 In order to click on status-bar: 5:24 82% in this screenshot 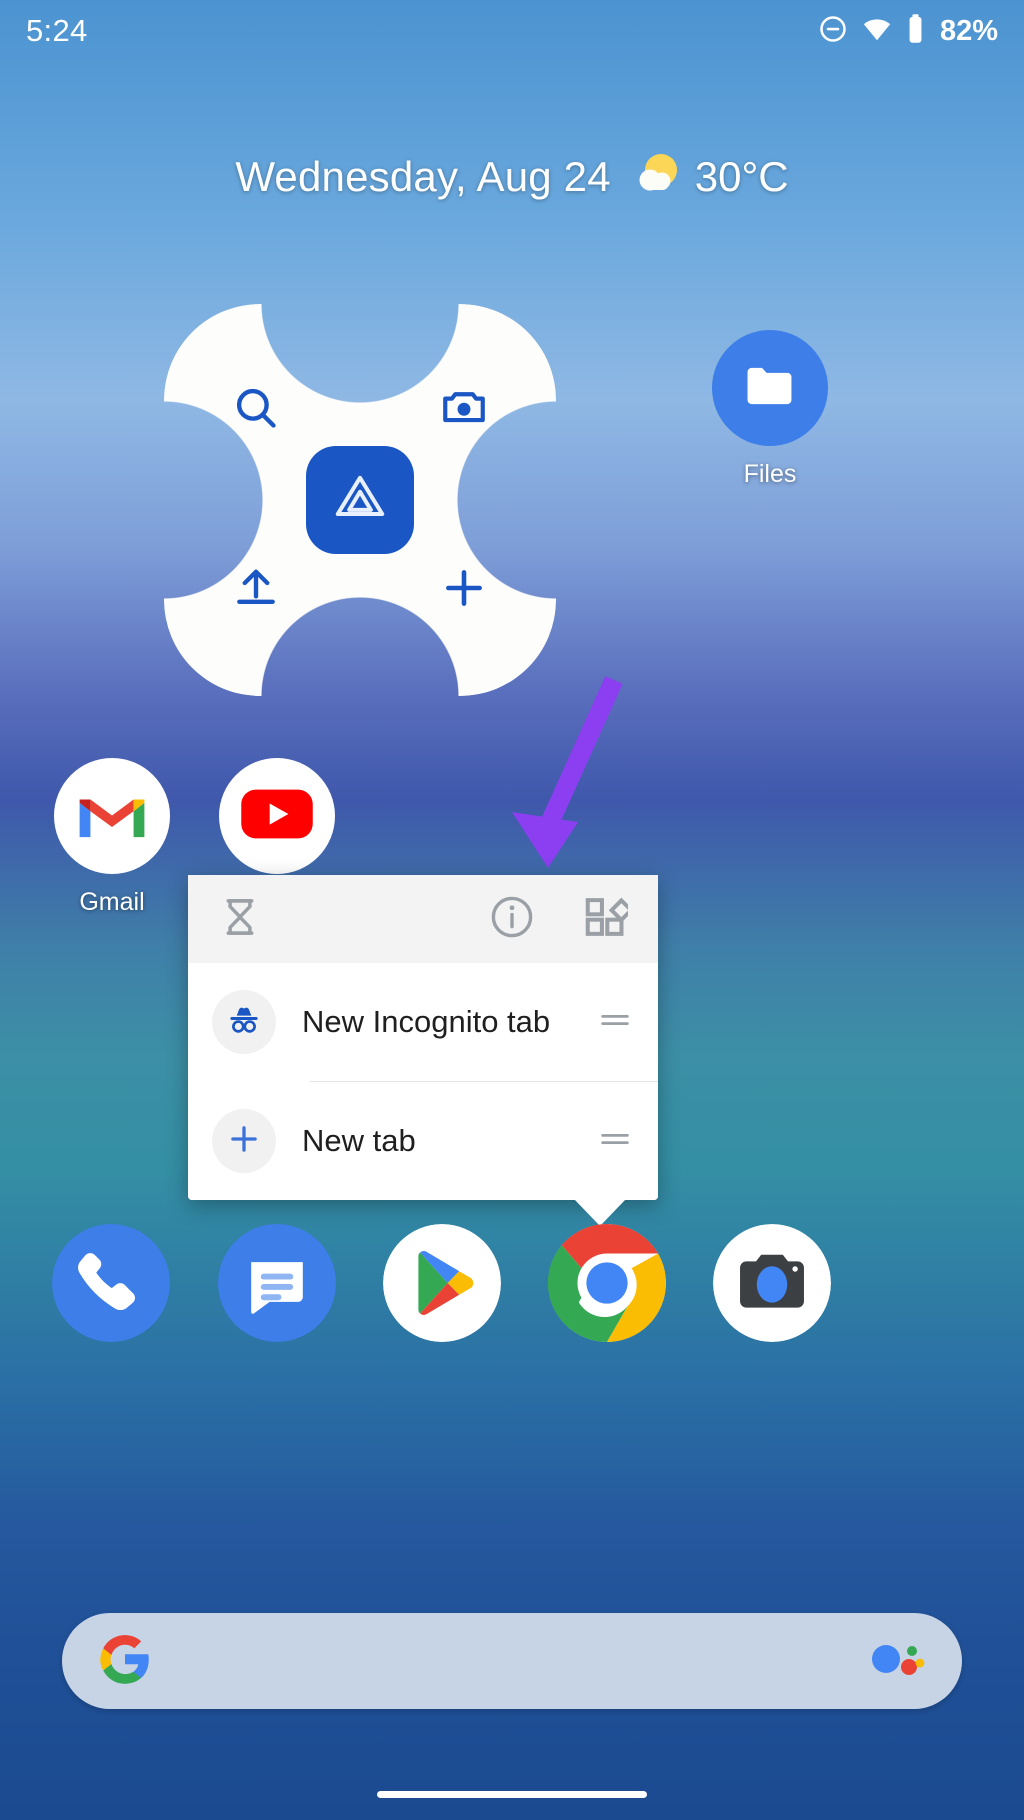, I will do `click(512, 31)`.